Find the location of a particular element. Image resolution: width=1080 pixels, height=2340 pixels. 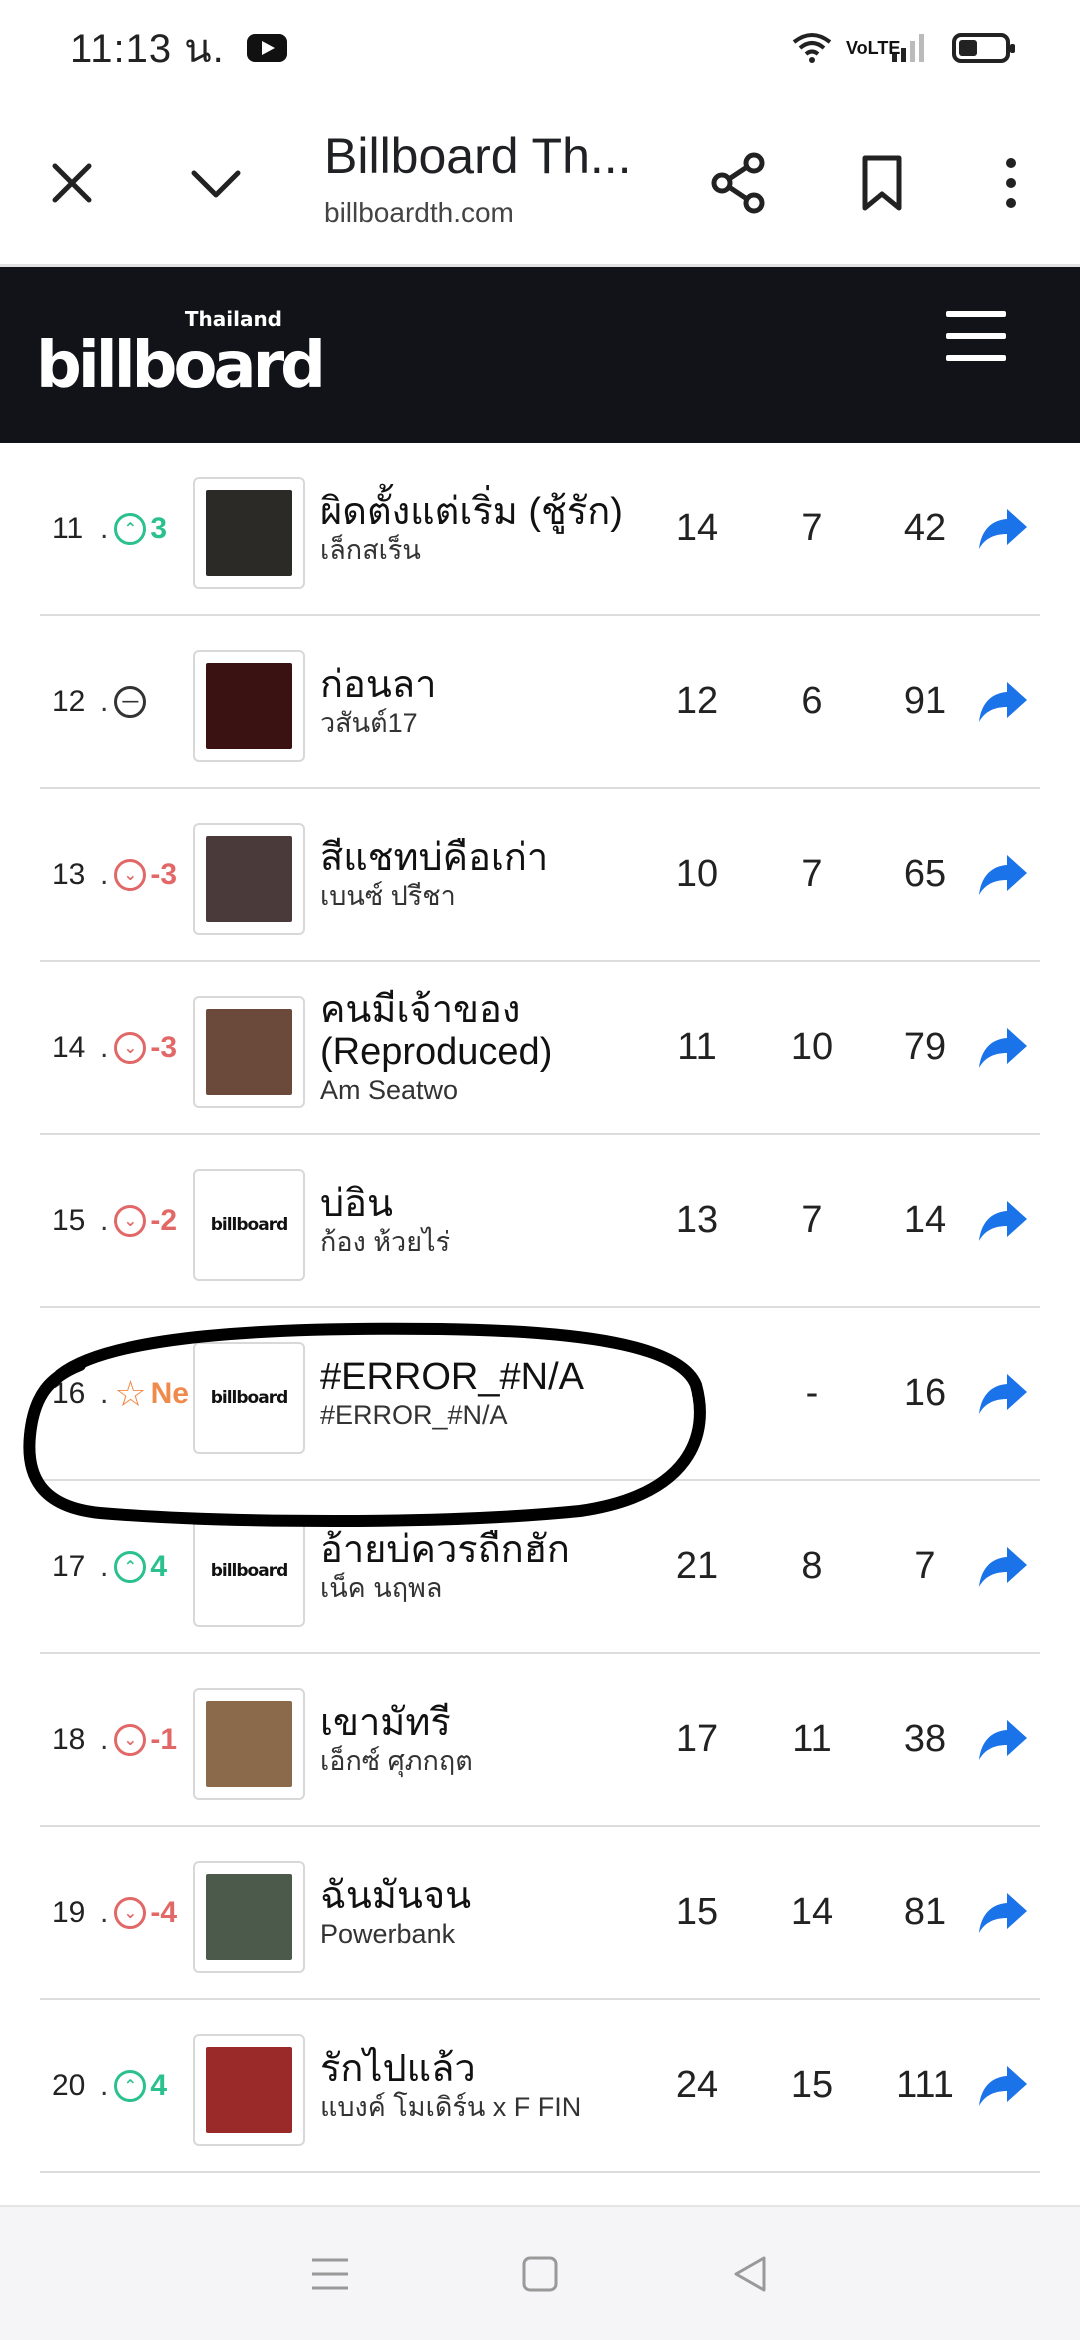

trend-change: -2 is located at coordinates (164, 1220).